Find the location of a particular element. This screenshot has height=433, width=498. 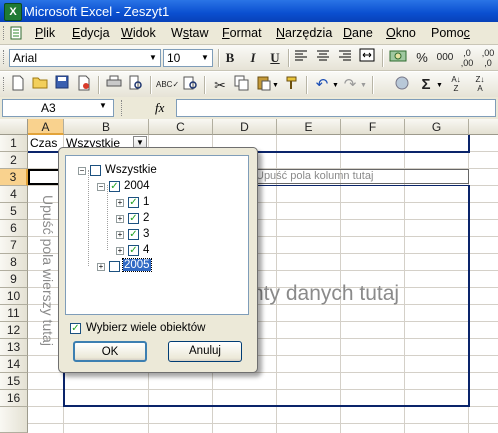

function-icon: fx is located at coordinates (159, 108).